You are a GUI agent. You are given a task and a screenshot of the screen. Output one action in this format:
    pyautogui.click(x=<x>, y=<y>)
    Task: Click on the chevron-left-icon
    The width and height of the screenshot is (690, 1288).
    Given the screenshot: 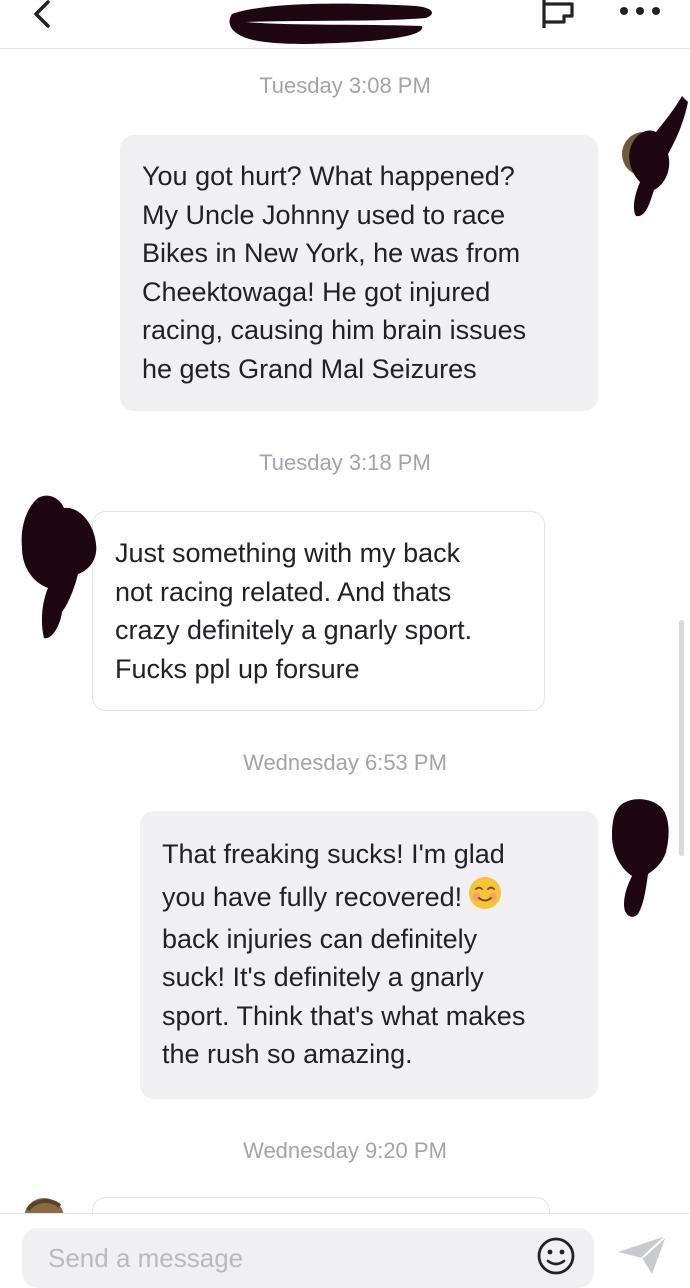 What is the action you would take?
    pyautogui.click(x=43, y=15)
    